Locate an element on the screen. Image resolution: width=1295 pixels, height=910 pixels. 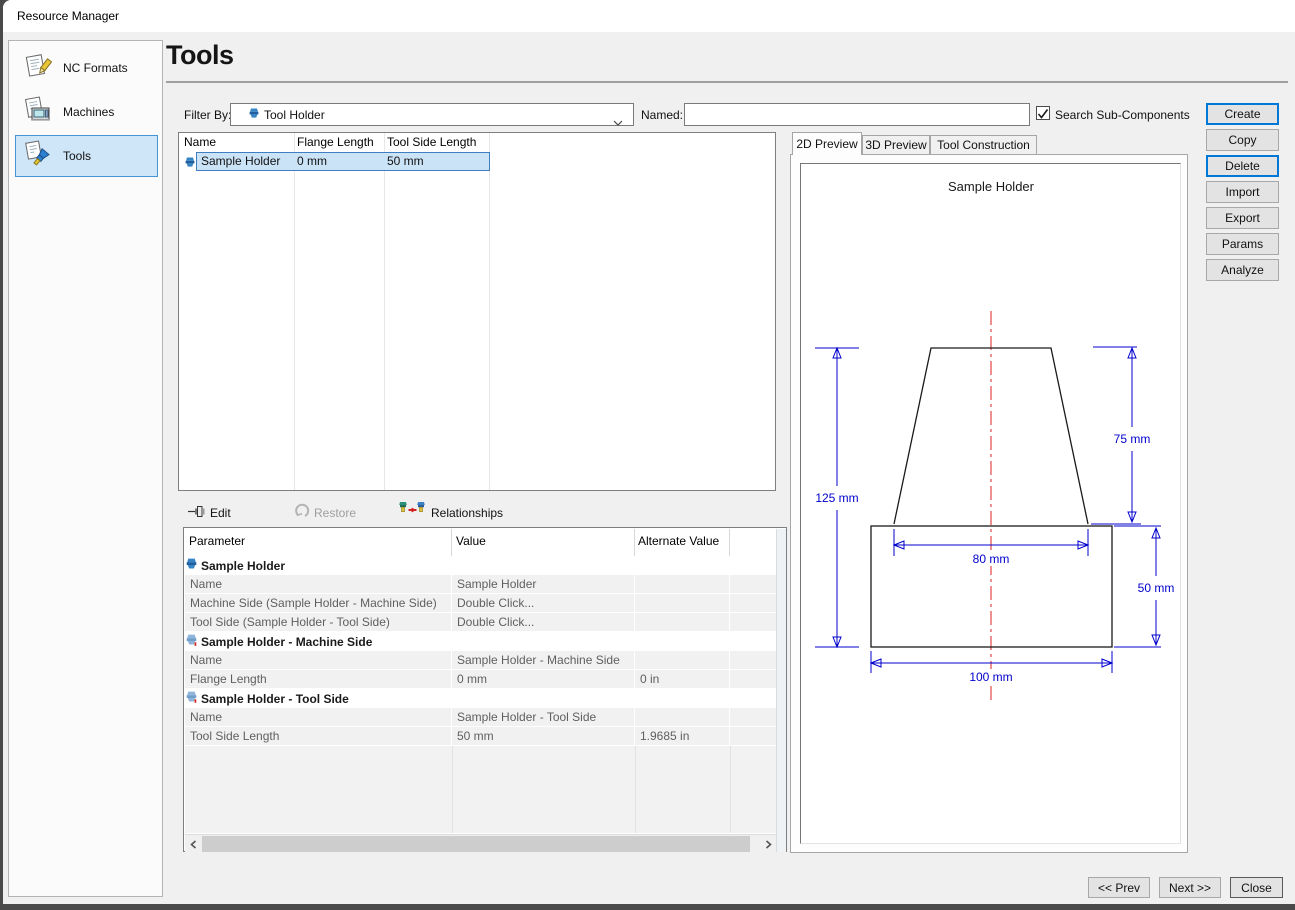
tab-tool-construction: Tool Construction is located at coordinates (983, 145).